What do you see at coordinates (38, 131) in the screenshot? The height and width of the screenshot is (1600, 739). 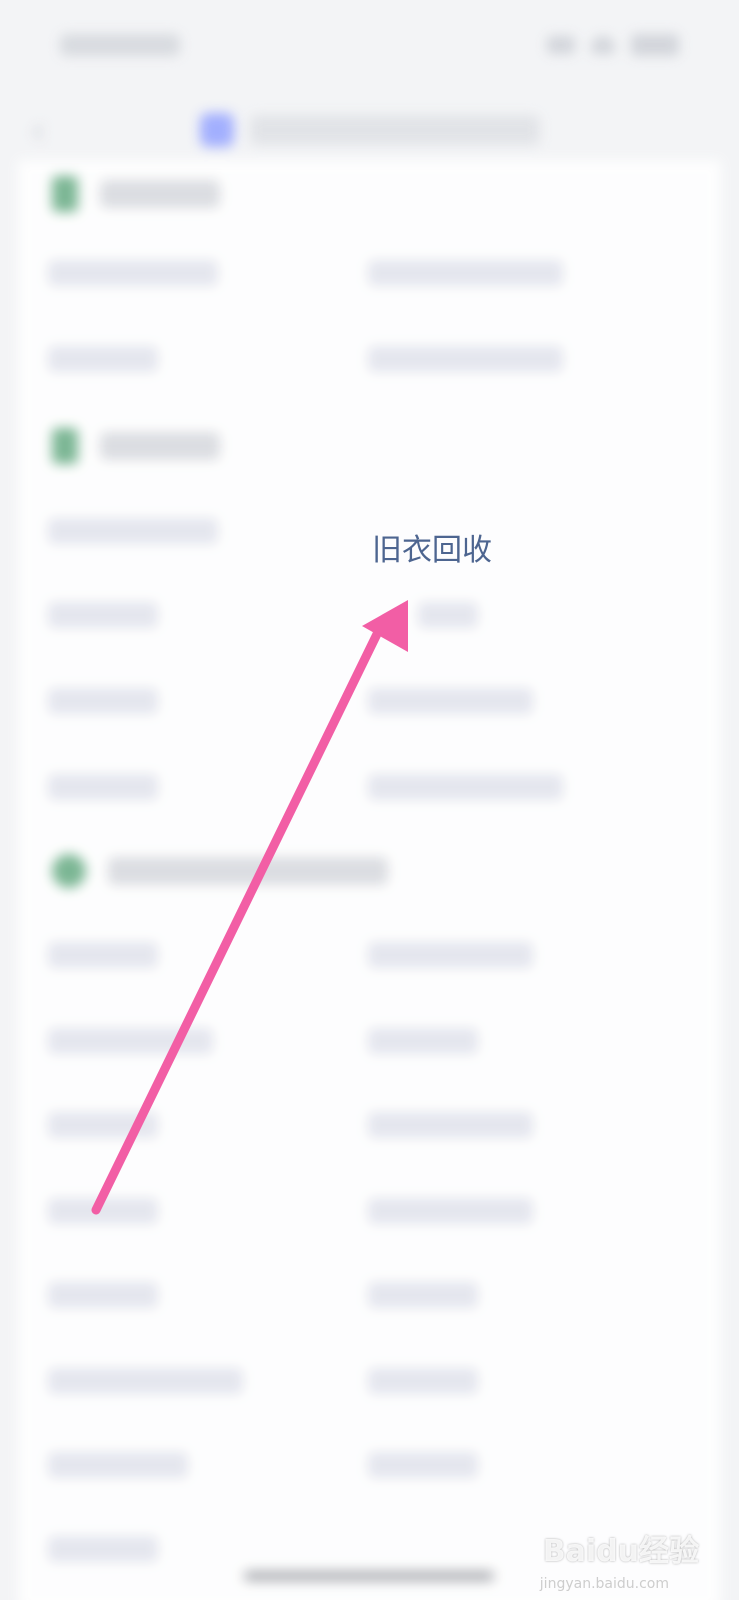 I see `back-chevron-icon: ‹` at bounding box center [38, 131].